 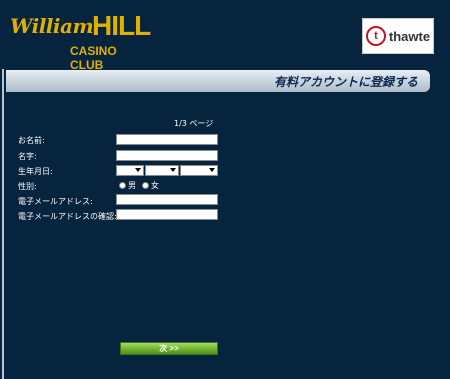 I want to click on title-bar: 有料アカウントに登録する, so click(x=218, y=81).